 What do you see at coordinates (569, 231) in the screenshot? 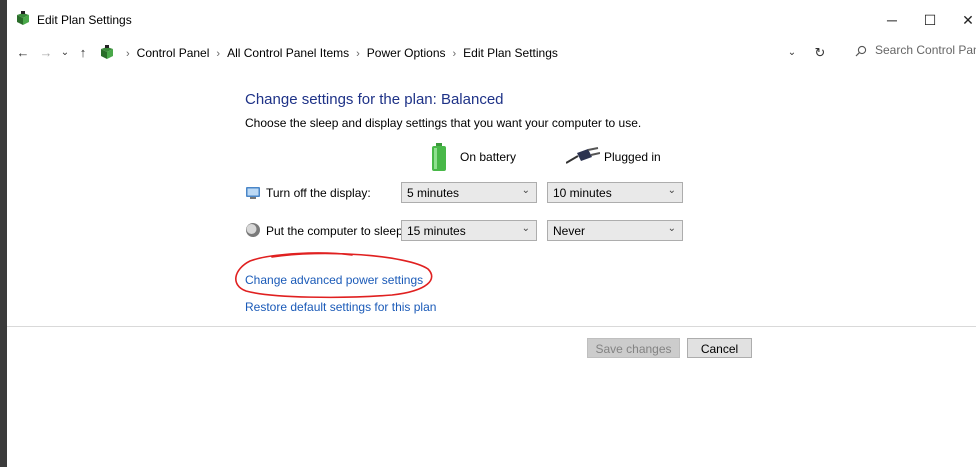
I see `sleep-plugged-in-value: Never` at bounding box center [569, 231].